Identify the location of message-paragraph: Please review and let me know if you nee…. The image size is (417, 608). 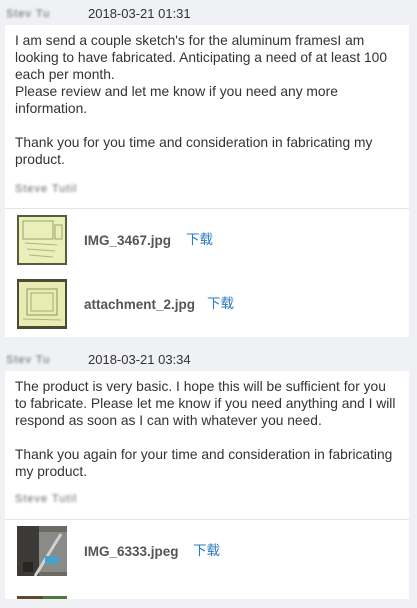
(178, 100).